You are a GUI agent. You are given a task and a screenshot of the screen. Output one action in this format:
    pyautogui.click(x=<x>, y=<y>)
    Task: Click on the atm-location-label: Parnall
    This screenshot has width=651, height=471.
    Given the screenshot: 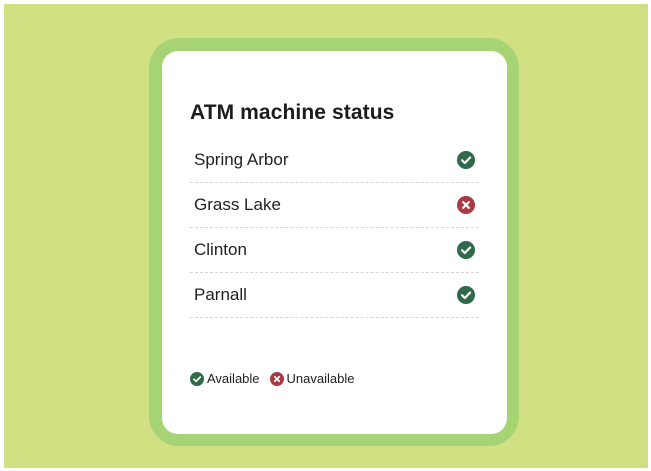 What is the action you would take?
    pyautogui.click(x=220, y=294)
    